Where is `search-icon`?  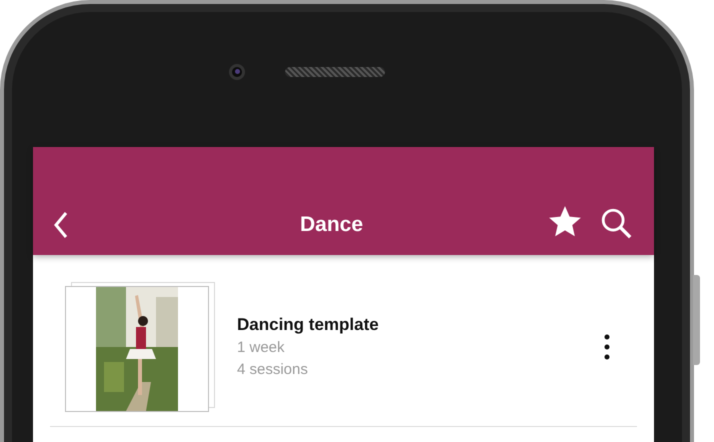 search-icon is located at coordinates (616, 223).